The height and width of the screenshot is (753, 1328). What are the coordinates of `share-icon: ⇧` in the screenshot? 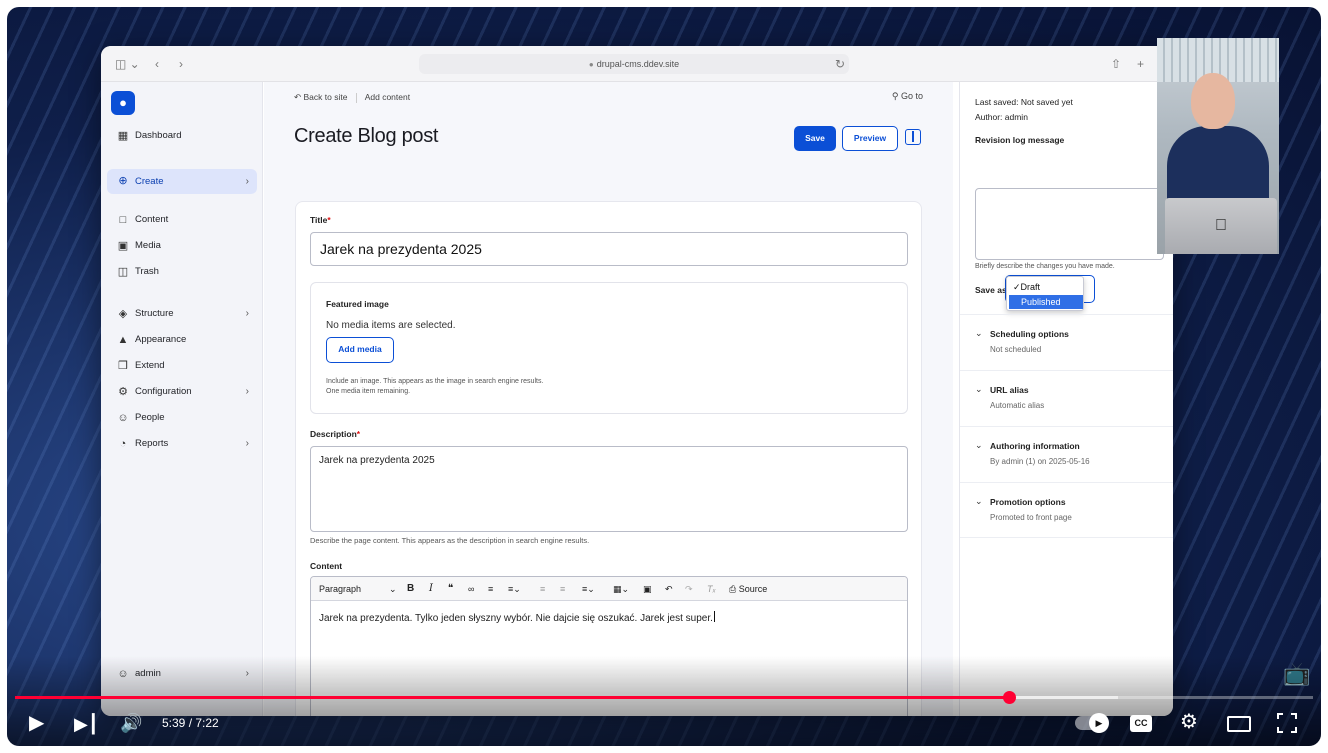 It's located at (1116, 64).